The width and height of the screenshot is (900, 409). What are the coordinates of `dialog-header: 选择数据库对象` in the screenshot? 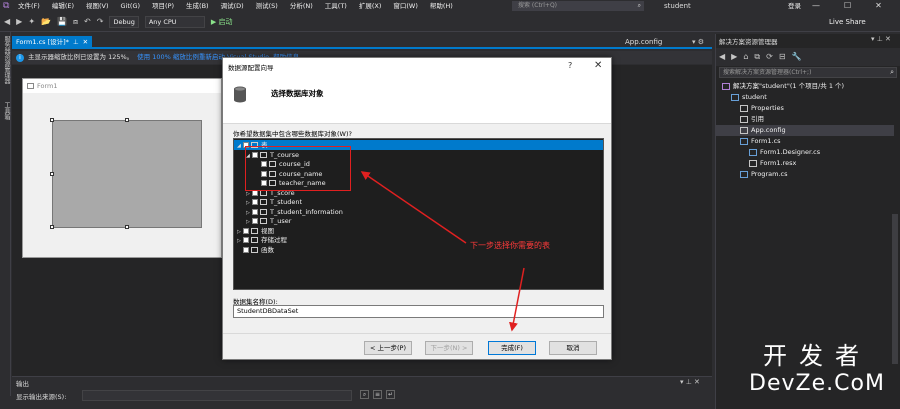 It's located at (417, 100).